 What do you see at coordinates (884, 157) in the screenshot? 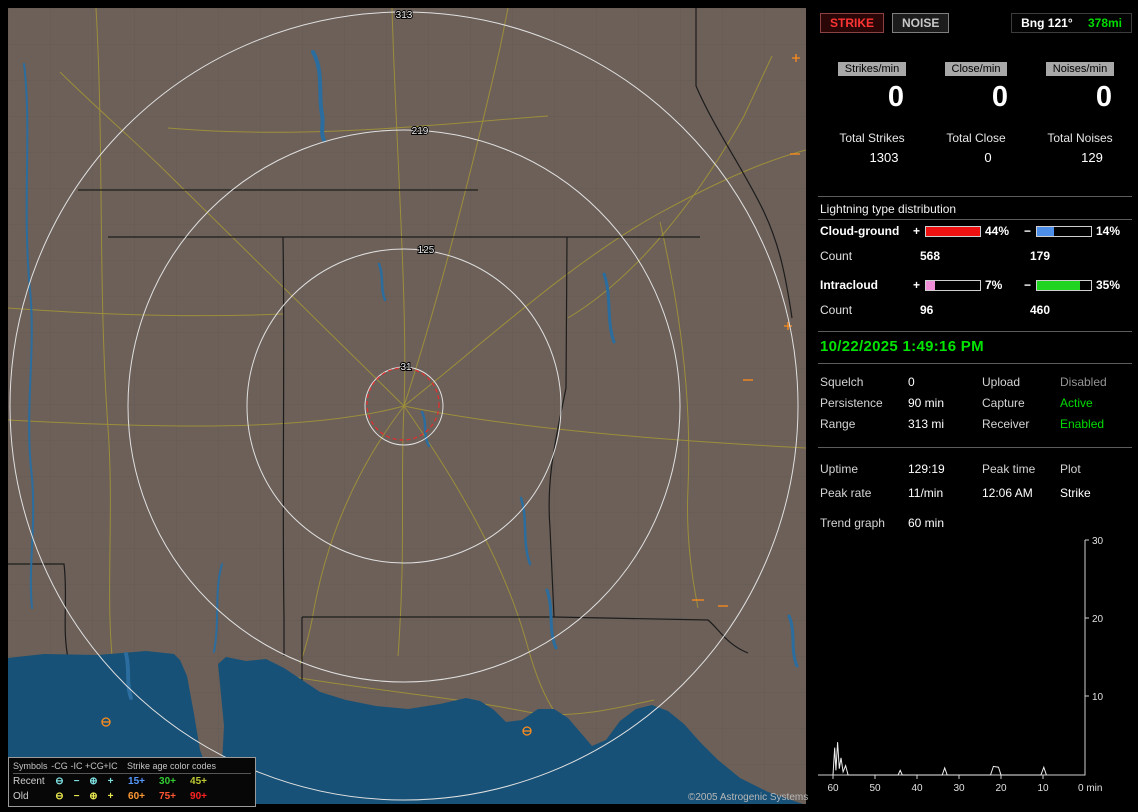
I see `total-strikes-value: 1303` at bounding box center [884, 157].